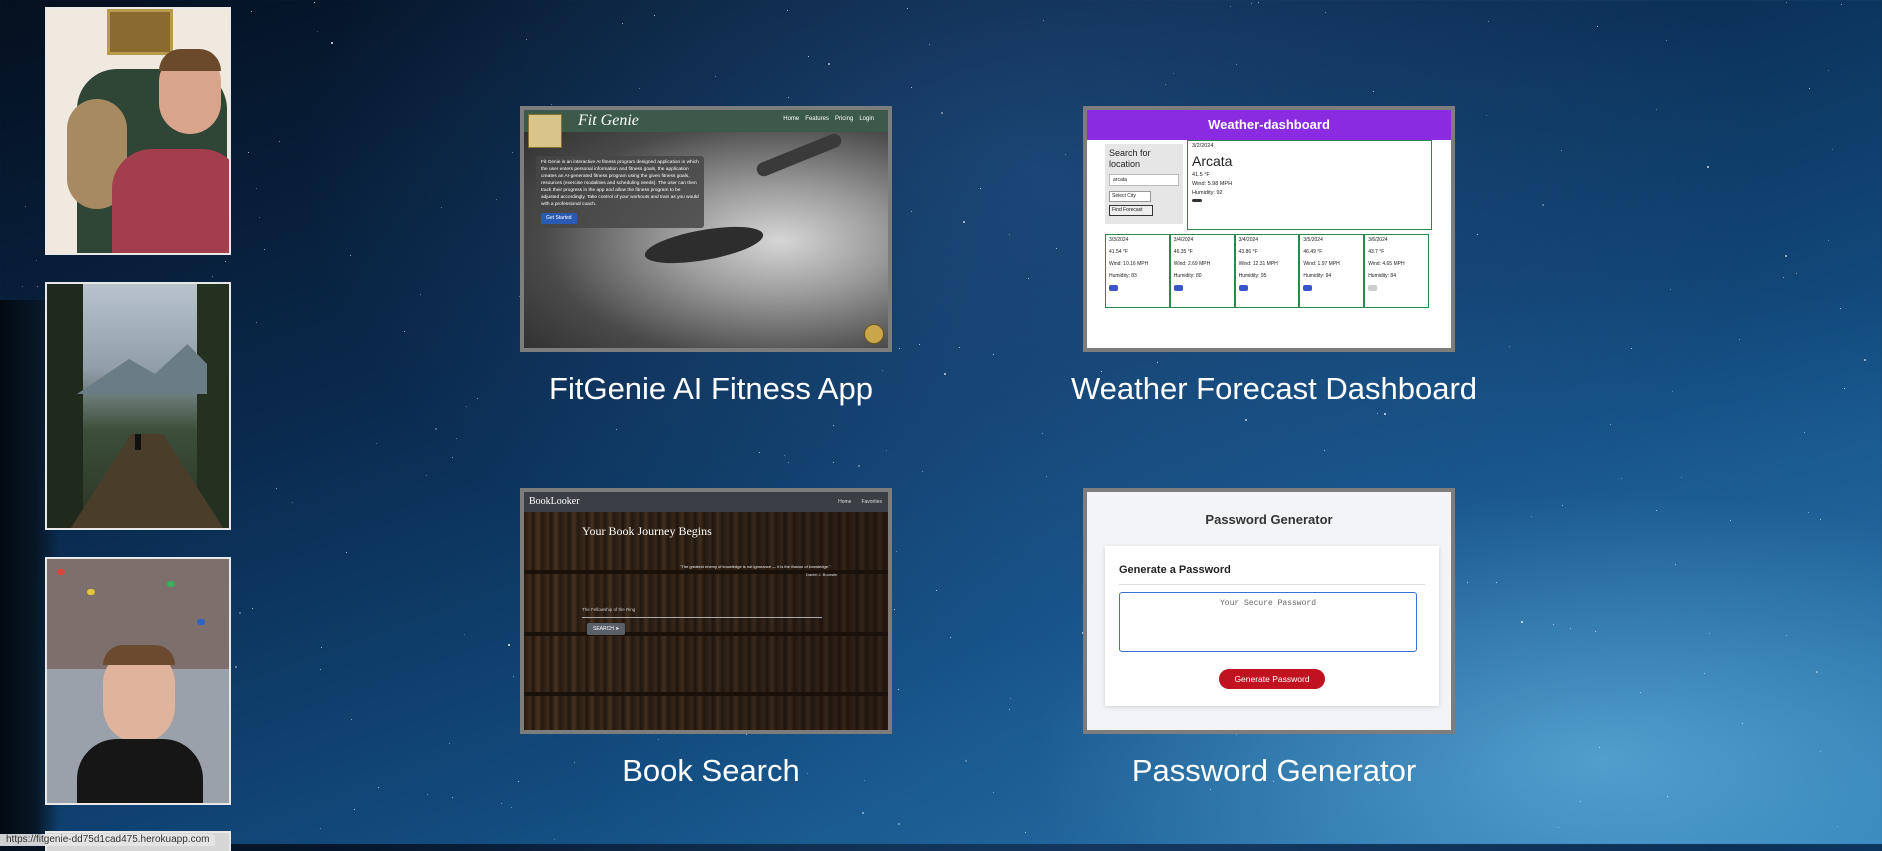  Describe the element at coordinates (828, 119) in the screenshot. I see `fitgenie-nav-links: Home Features Pricing Login` at that location.